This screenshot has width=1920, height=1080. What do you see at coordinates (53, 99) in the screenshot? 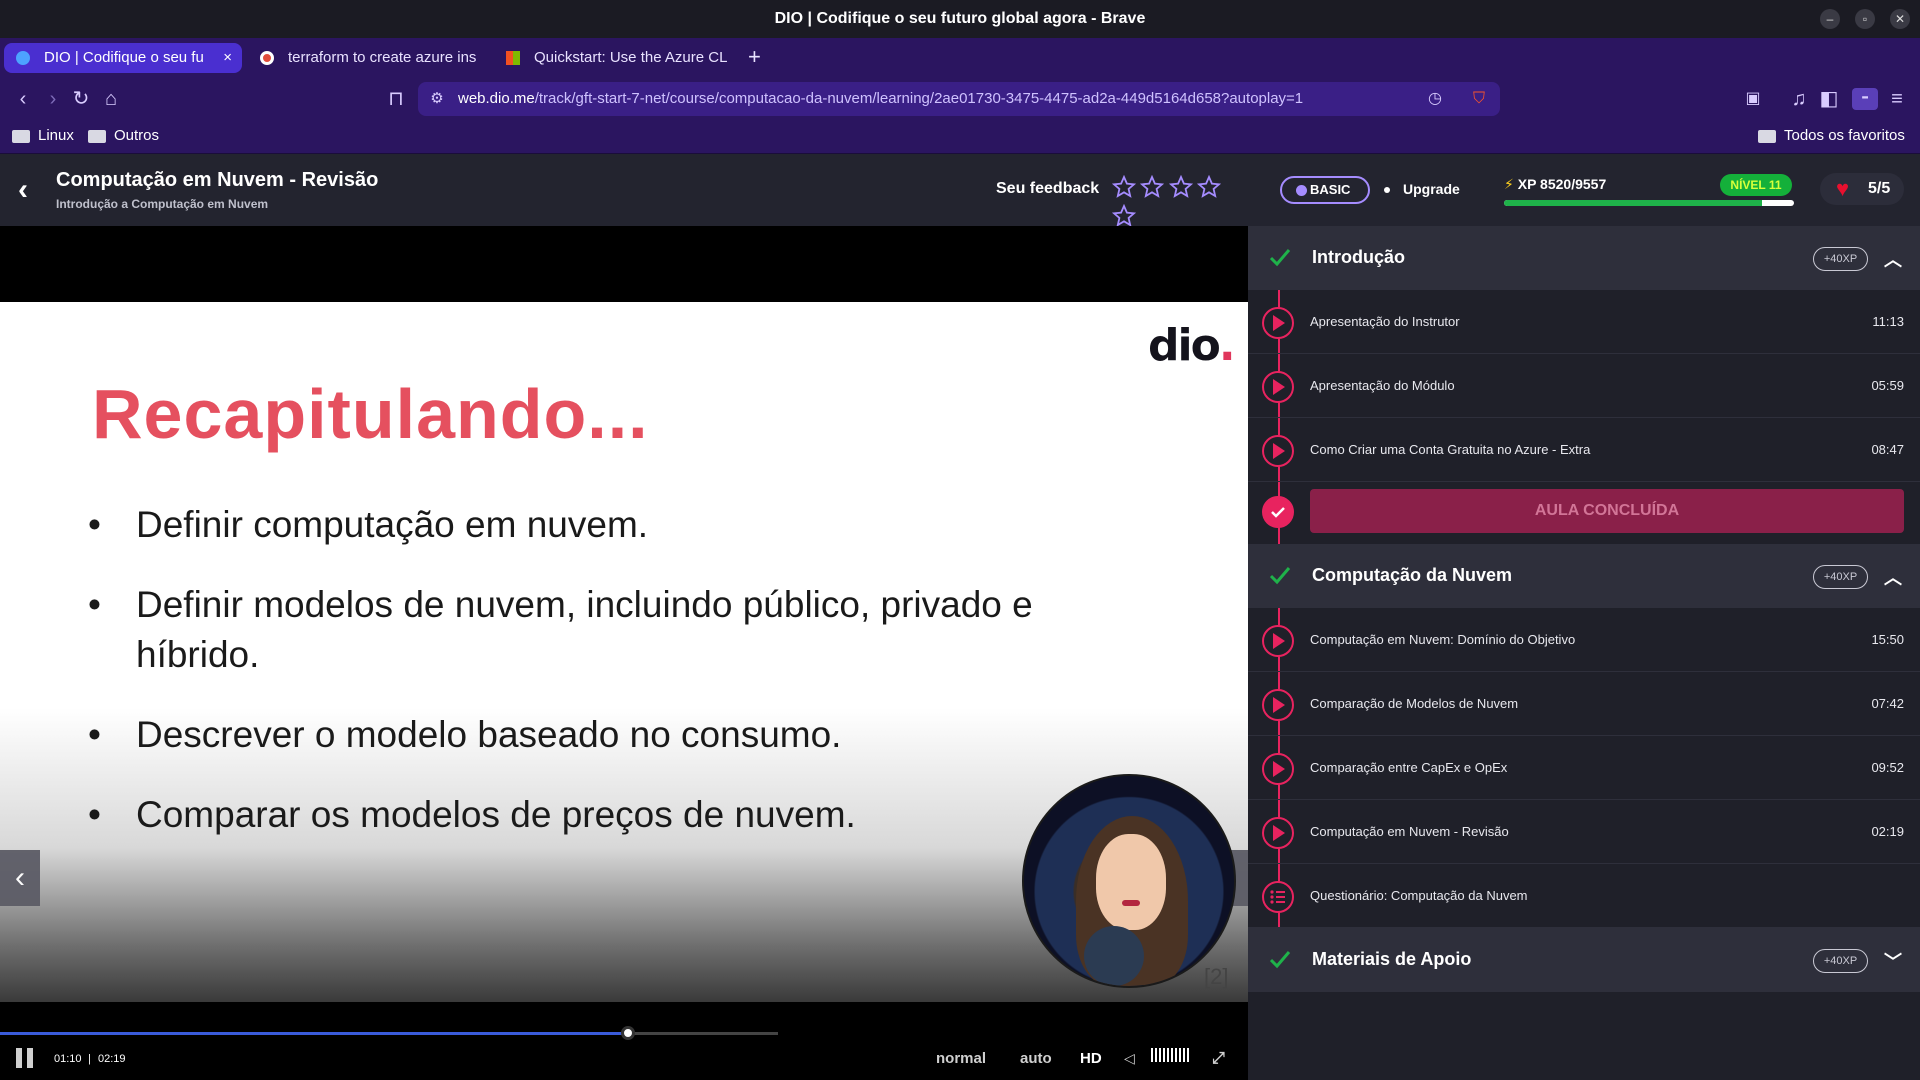
I see `forward-icon: ›` at bounding box center [53, 99].